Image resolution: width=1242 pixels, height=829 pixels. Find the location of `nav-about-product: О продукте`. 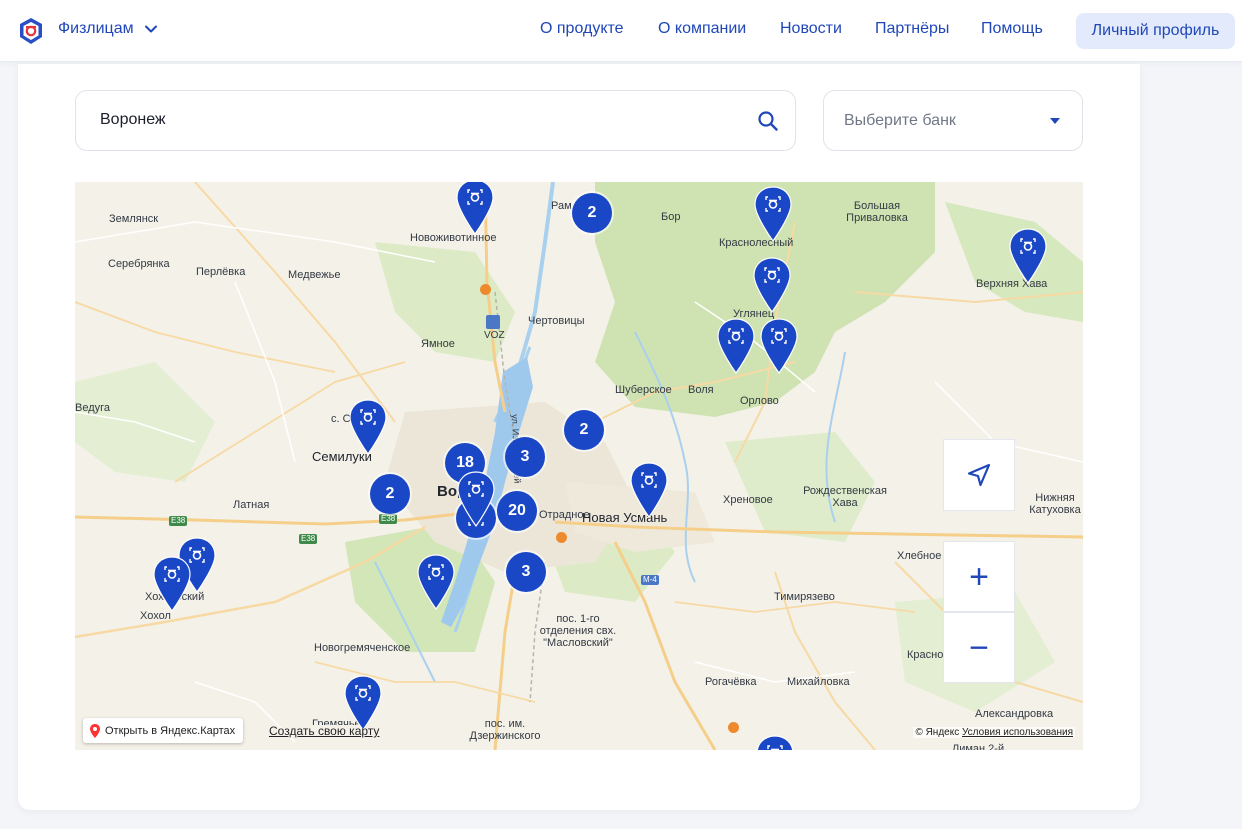

nav-about-product: О продукте is located at coordinates (582, 29).